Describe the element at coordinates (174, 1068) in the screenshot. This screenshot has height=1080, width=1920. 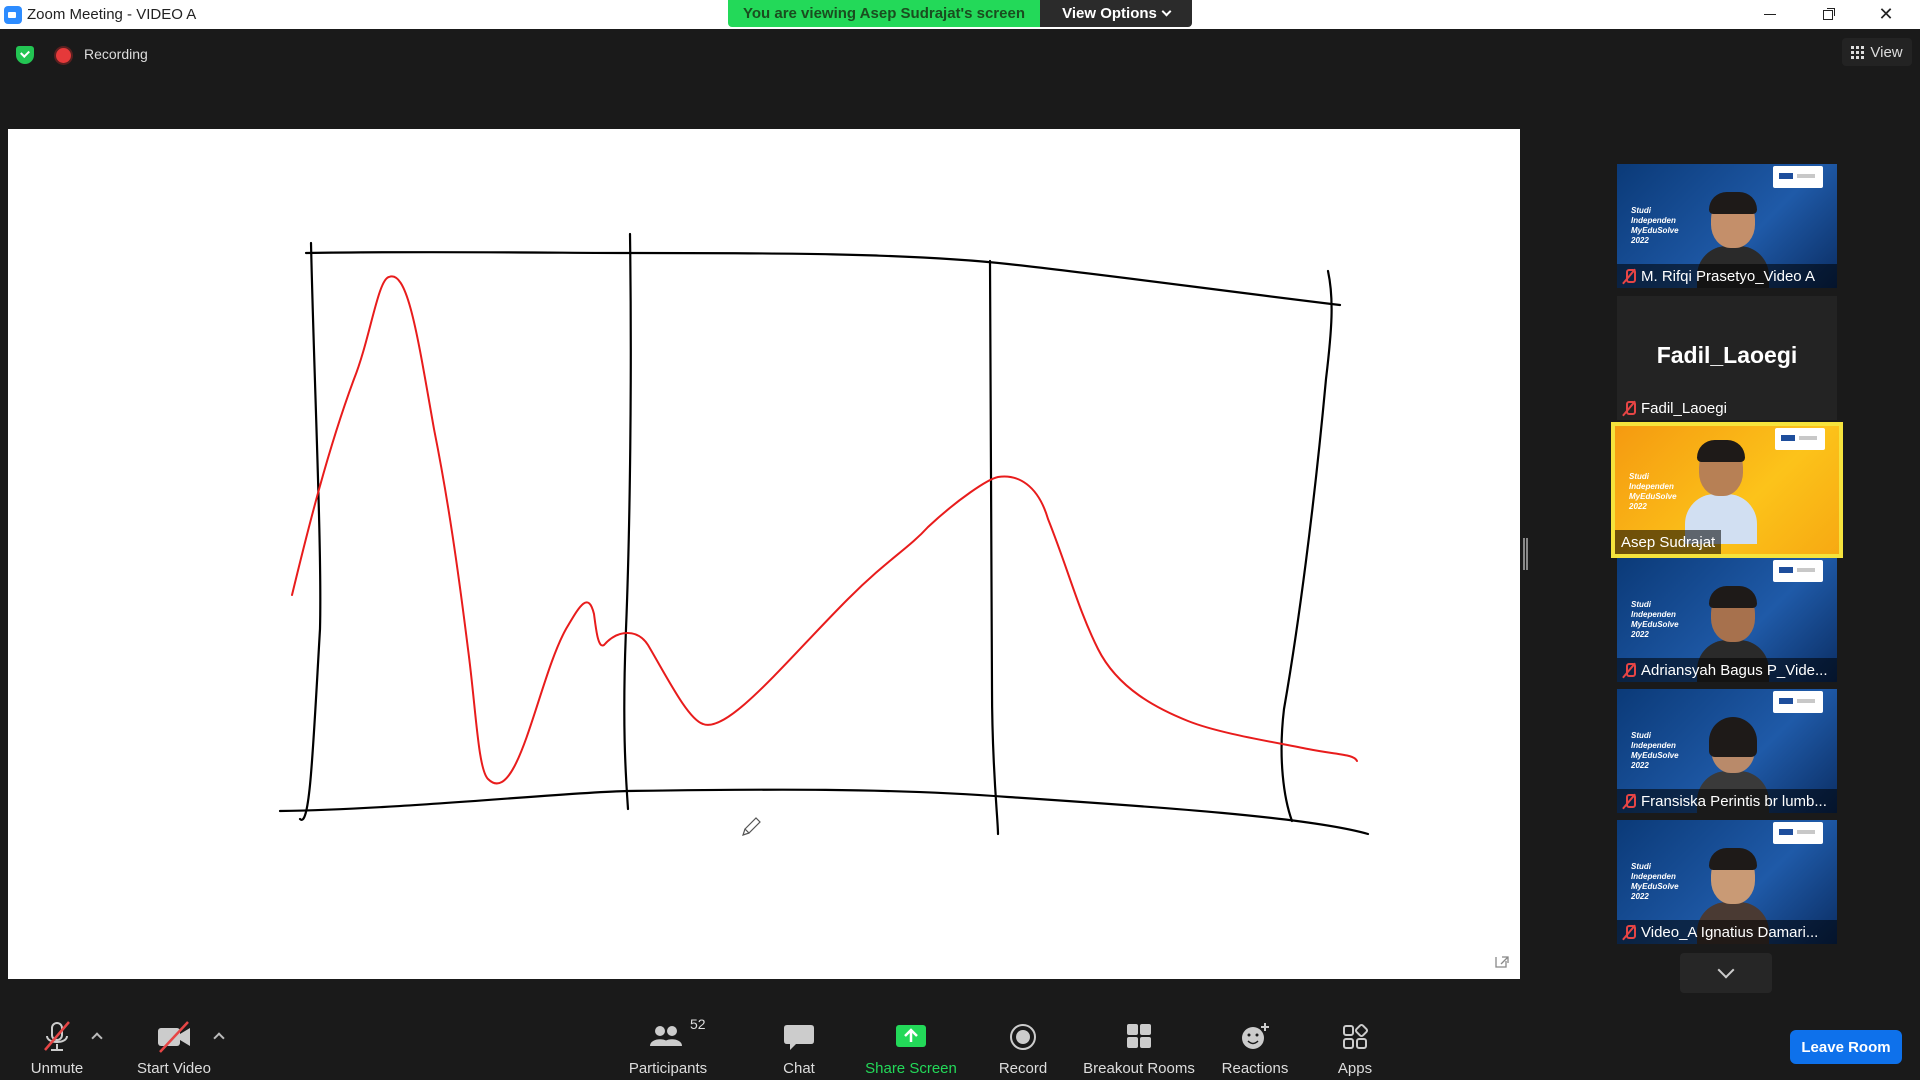
I see `start-video-label: Start Video` at that location.